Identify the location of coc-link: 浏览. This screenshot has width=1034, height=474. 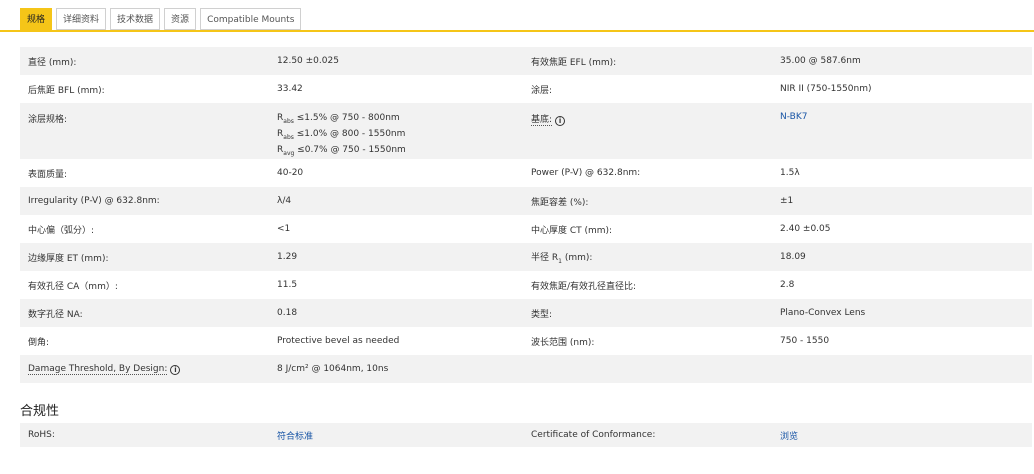
(902, 435).